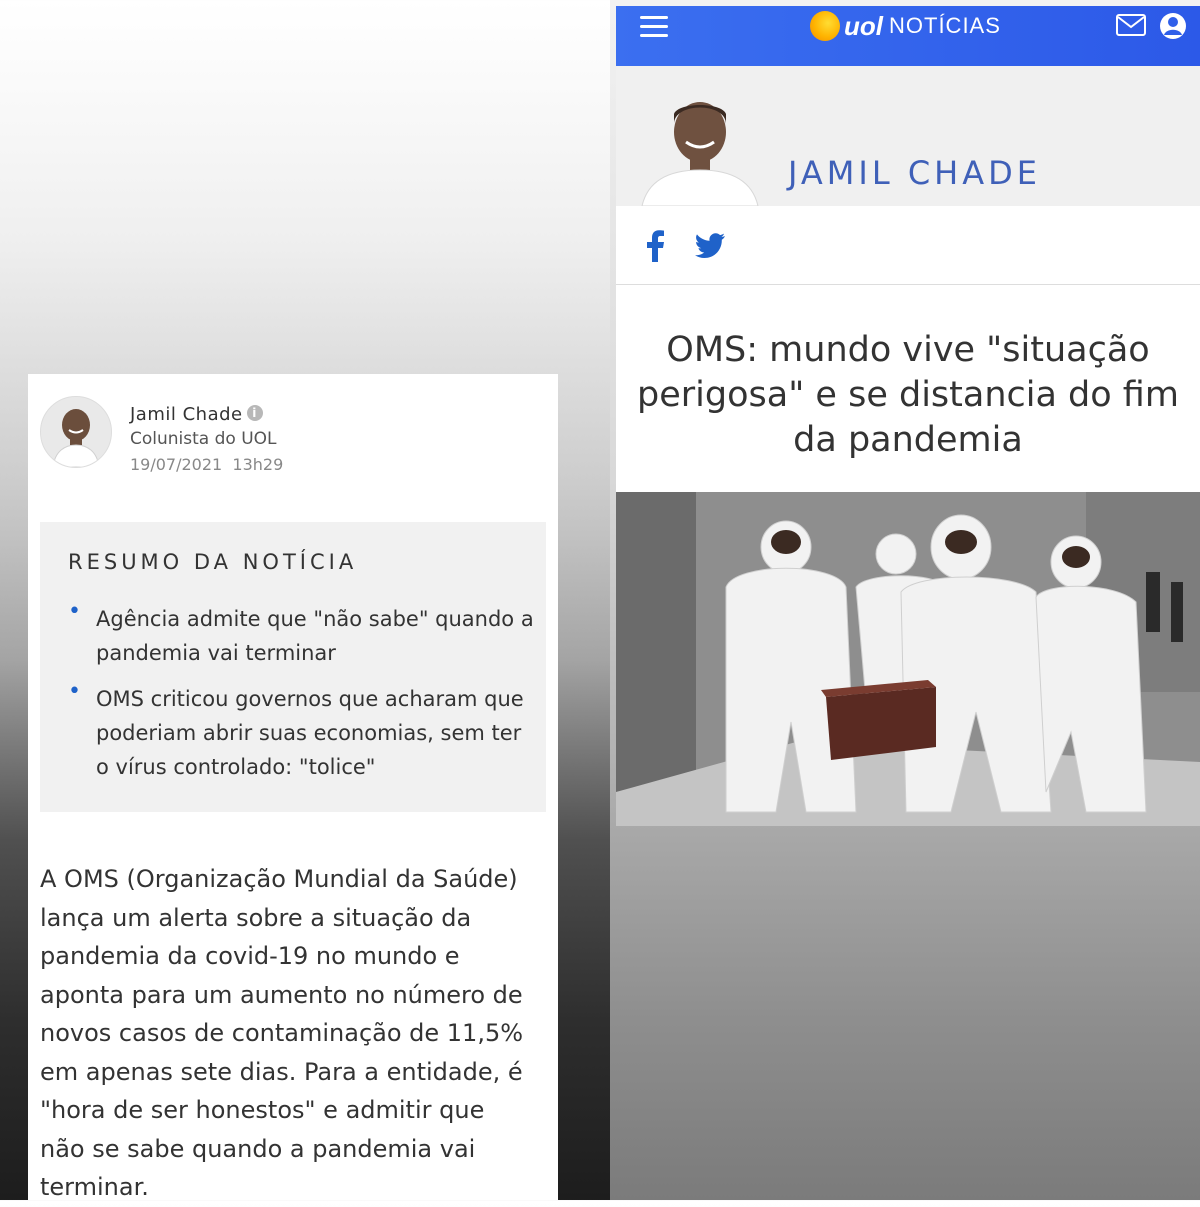  I want to click on user-account-icon, so click(1173, 26).